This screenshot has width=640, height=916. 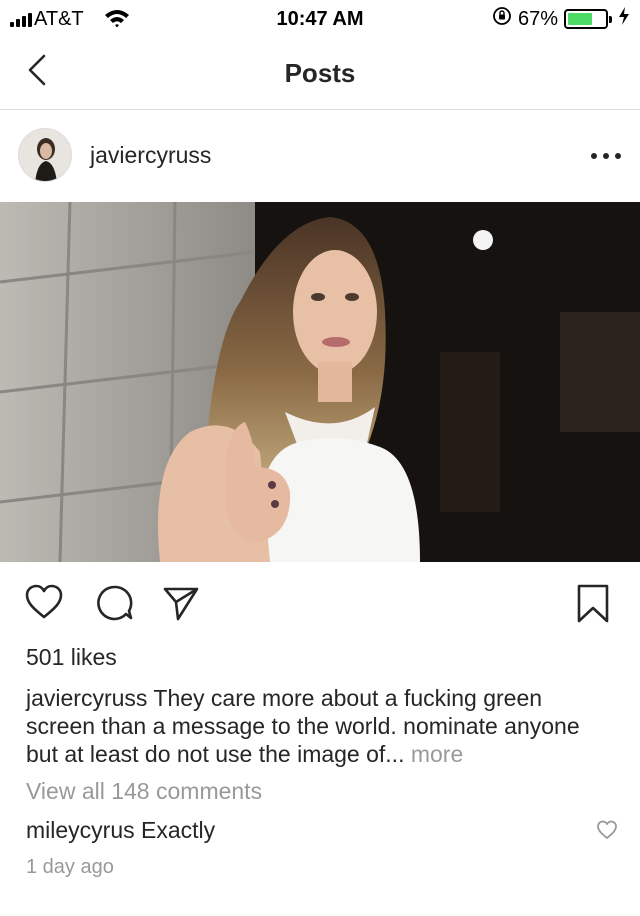 I want to click on comment-item: mileycyrus Exactly, so click(x=120, y=830).